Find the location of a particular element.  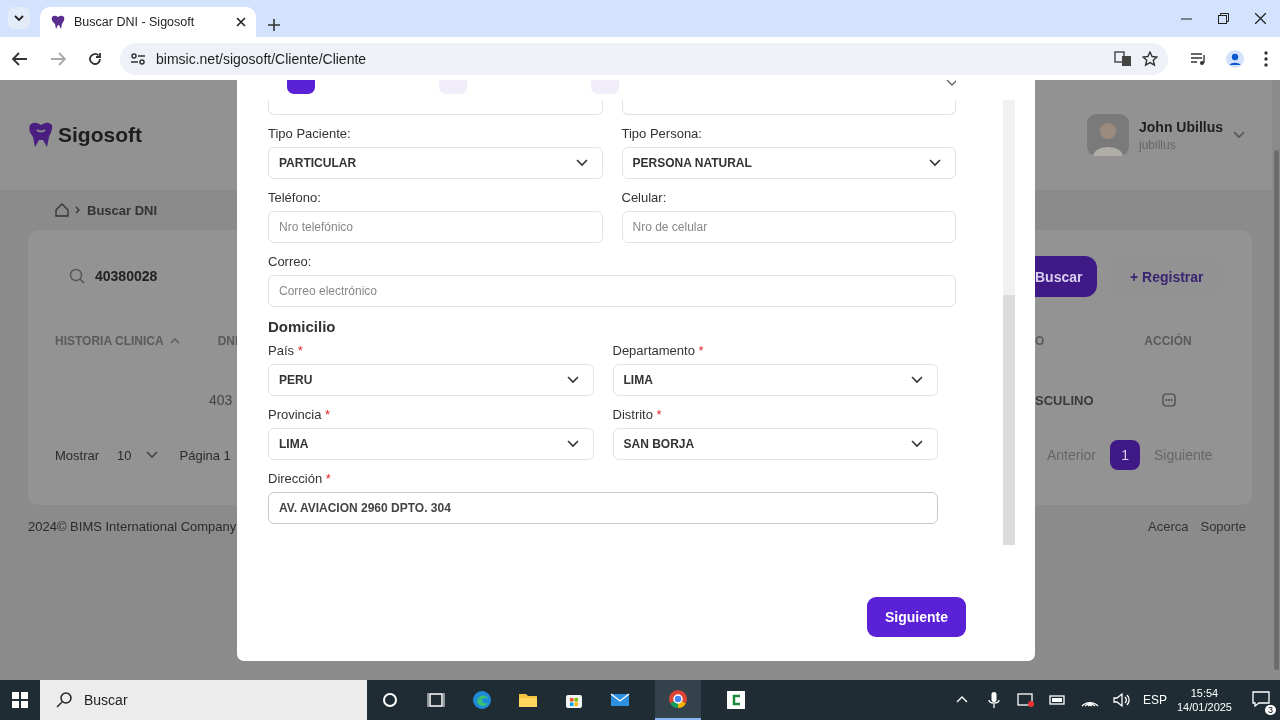

footer-link: Soporte is located at coordinates (1223, 526).